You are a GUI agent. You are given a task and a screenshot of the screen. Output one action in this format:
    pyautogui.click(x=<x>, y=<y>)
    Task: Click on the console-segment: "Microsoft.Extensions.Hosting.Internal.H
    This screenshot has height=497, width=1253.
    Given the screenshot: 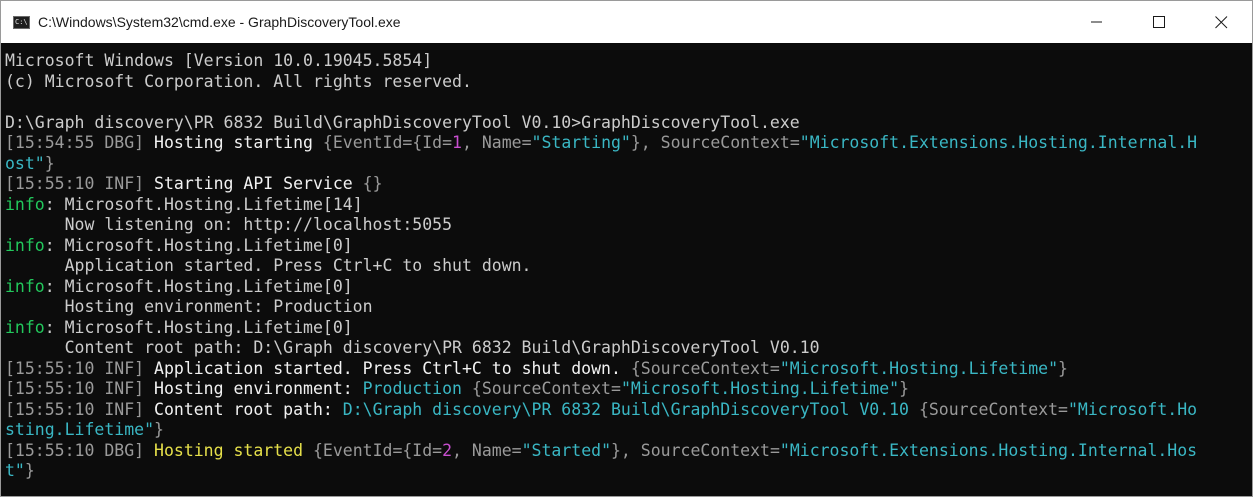 What is the action you would take?
    pyautogui.click(x=998, y=142)
    